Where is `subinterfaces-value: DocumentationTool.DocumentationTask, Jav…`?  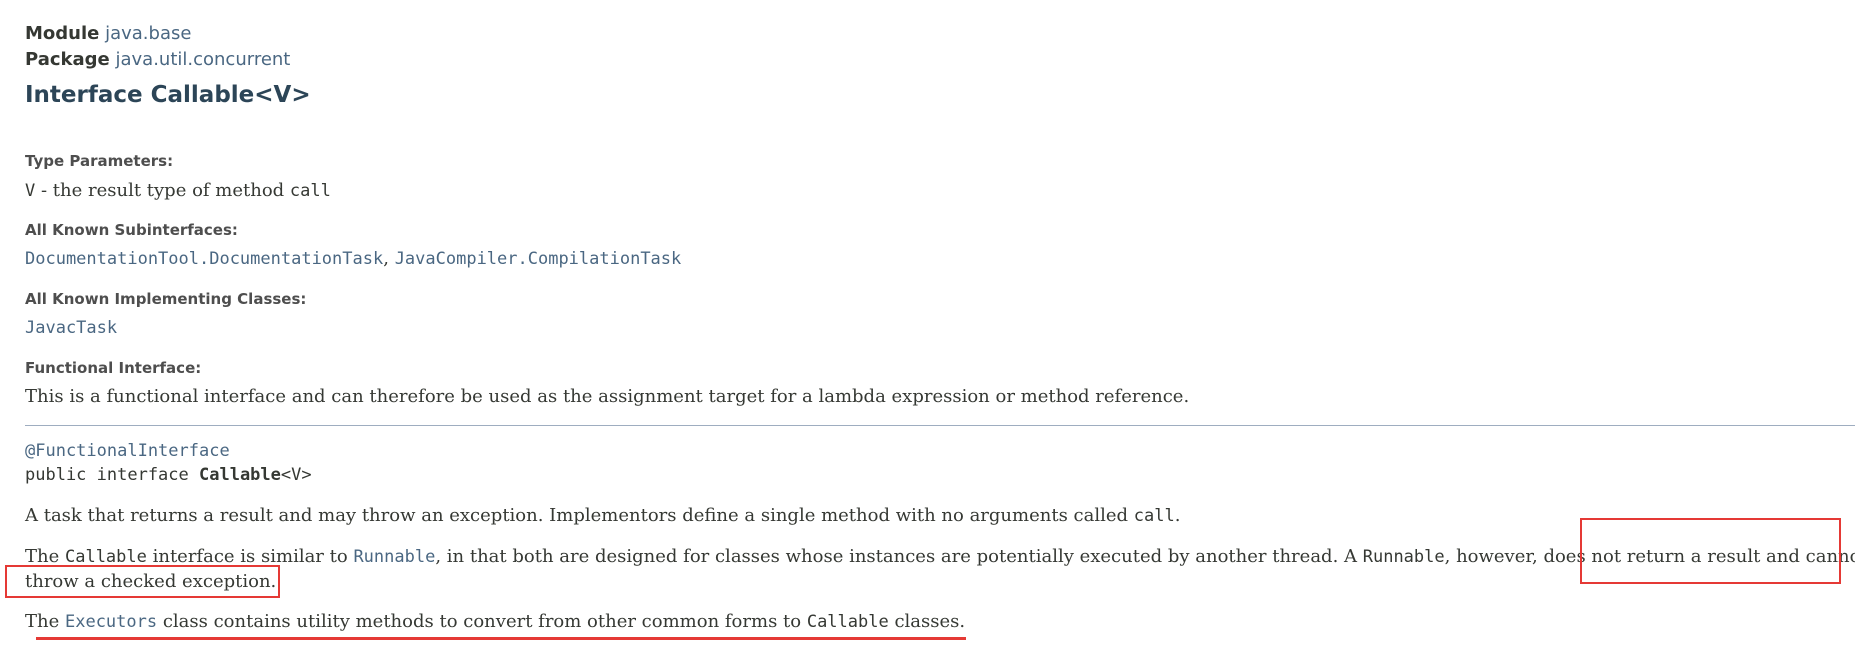
subinterfaces-value: DocumentationTool.DocumentationTask, Jav… is located at coordinates (353, 258).